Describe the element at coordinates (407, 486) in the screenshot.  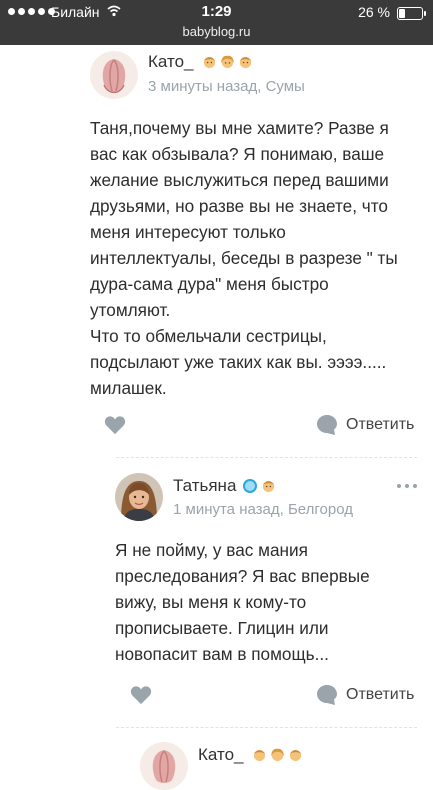
I see `more-dots-icon` at that location.